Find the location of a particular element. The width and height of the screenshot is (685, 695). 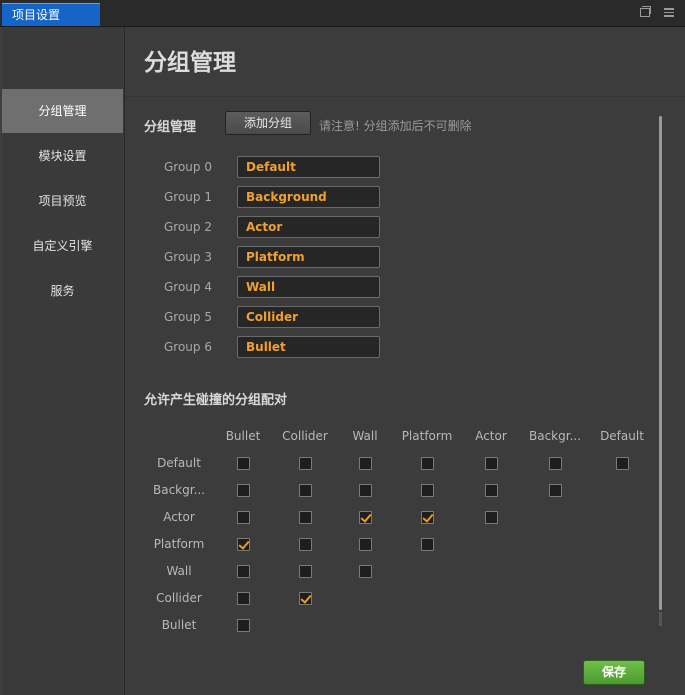

matrix-column-header: Bullet is located at coordinates (243, 436).